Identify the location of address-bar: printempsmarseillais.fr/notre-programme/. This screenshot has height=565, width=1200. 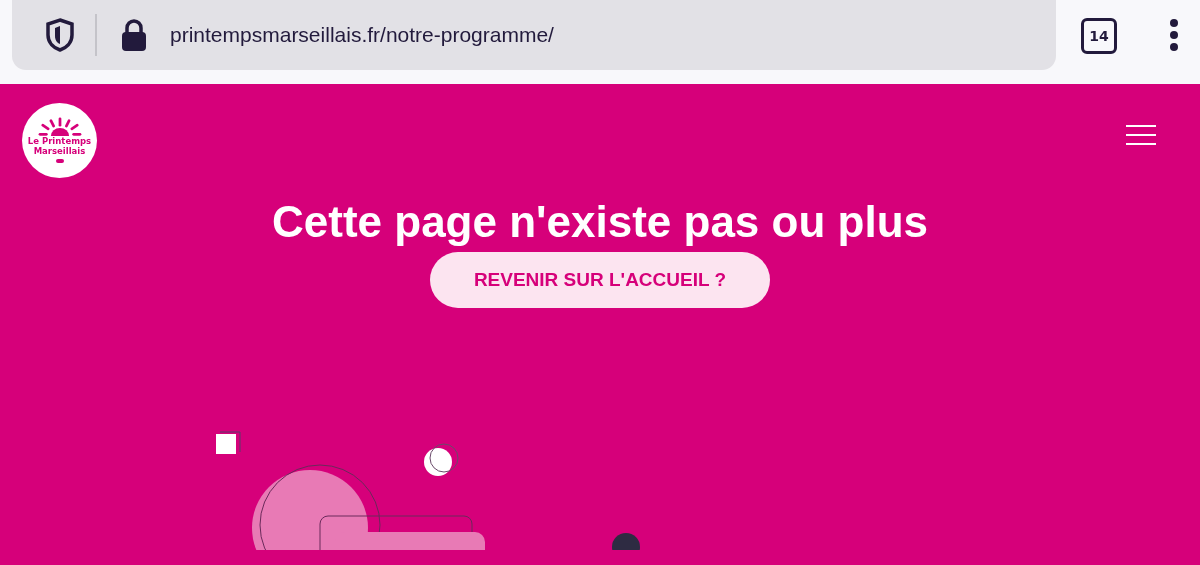
(534, 35).